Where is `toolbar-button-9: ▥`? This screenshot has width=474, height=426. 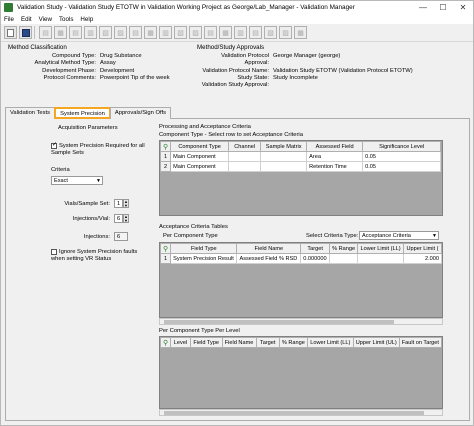 toolbar-button-9: ▥ is located at coordinates (165, 32).